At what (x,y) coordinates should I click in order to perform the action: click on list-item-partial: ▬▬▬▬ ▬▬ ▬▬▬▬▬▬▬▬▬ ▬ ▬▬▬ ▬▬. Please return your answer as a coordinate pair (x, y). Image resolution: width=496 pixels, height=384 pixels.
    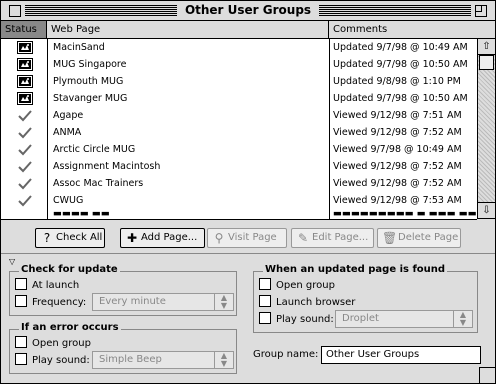
    Looking at the image, I should click on (239, 213).